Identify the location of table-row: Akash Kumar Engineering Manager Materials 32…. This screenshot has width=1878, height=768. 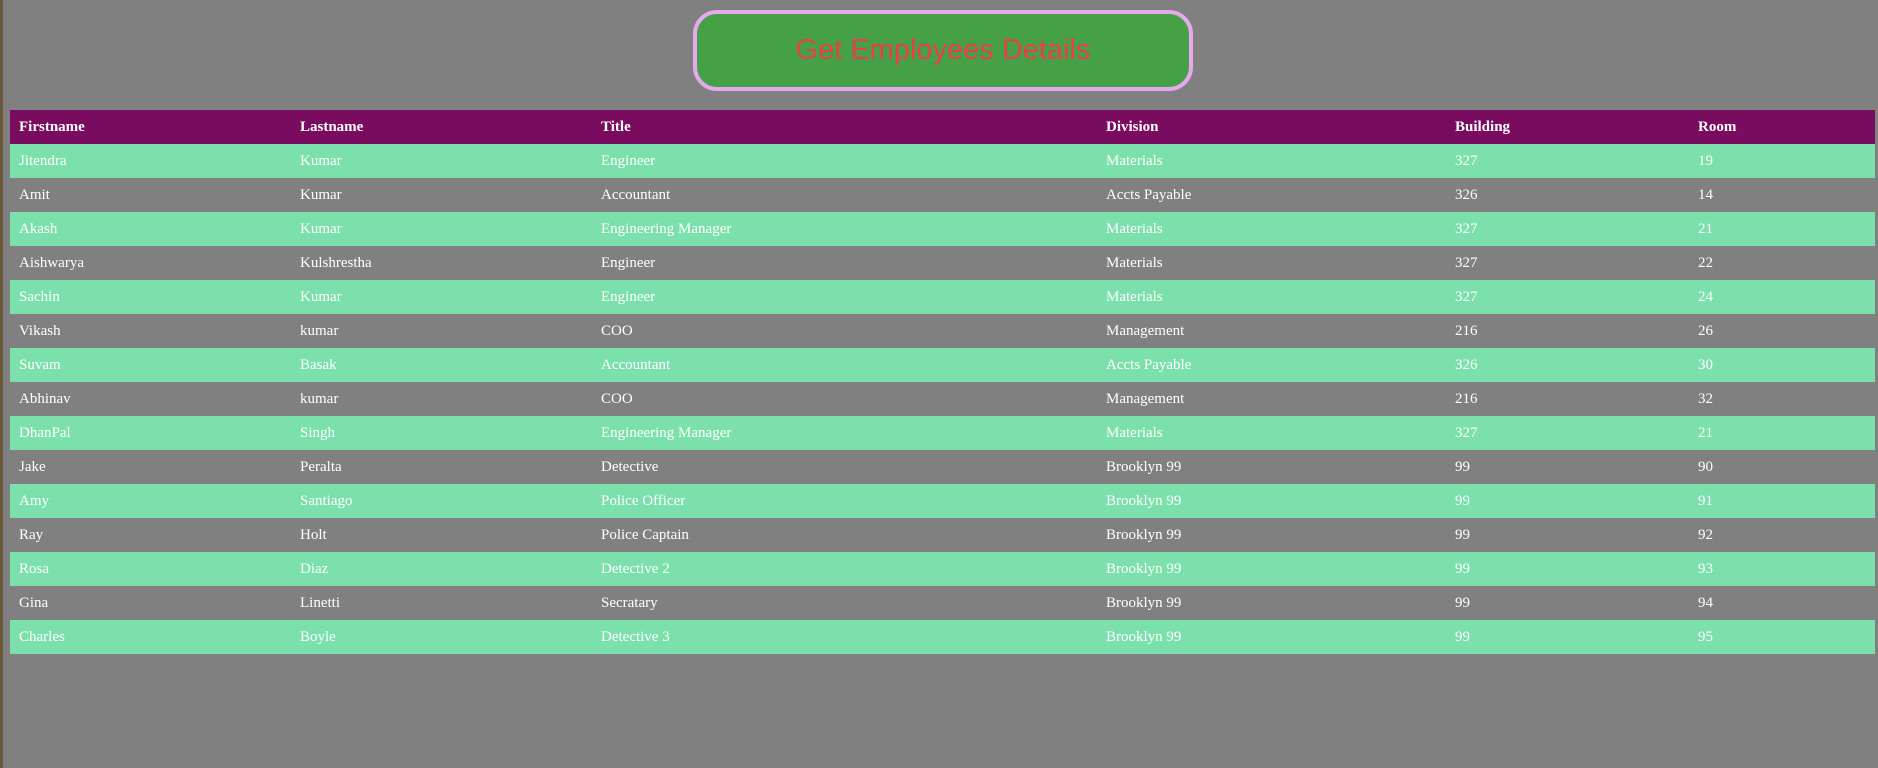
(942, 229).